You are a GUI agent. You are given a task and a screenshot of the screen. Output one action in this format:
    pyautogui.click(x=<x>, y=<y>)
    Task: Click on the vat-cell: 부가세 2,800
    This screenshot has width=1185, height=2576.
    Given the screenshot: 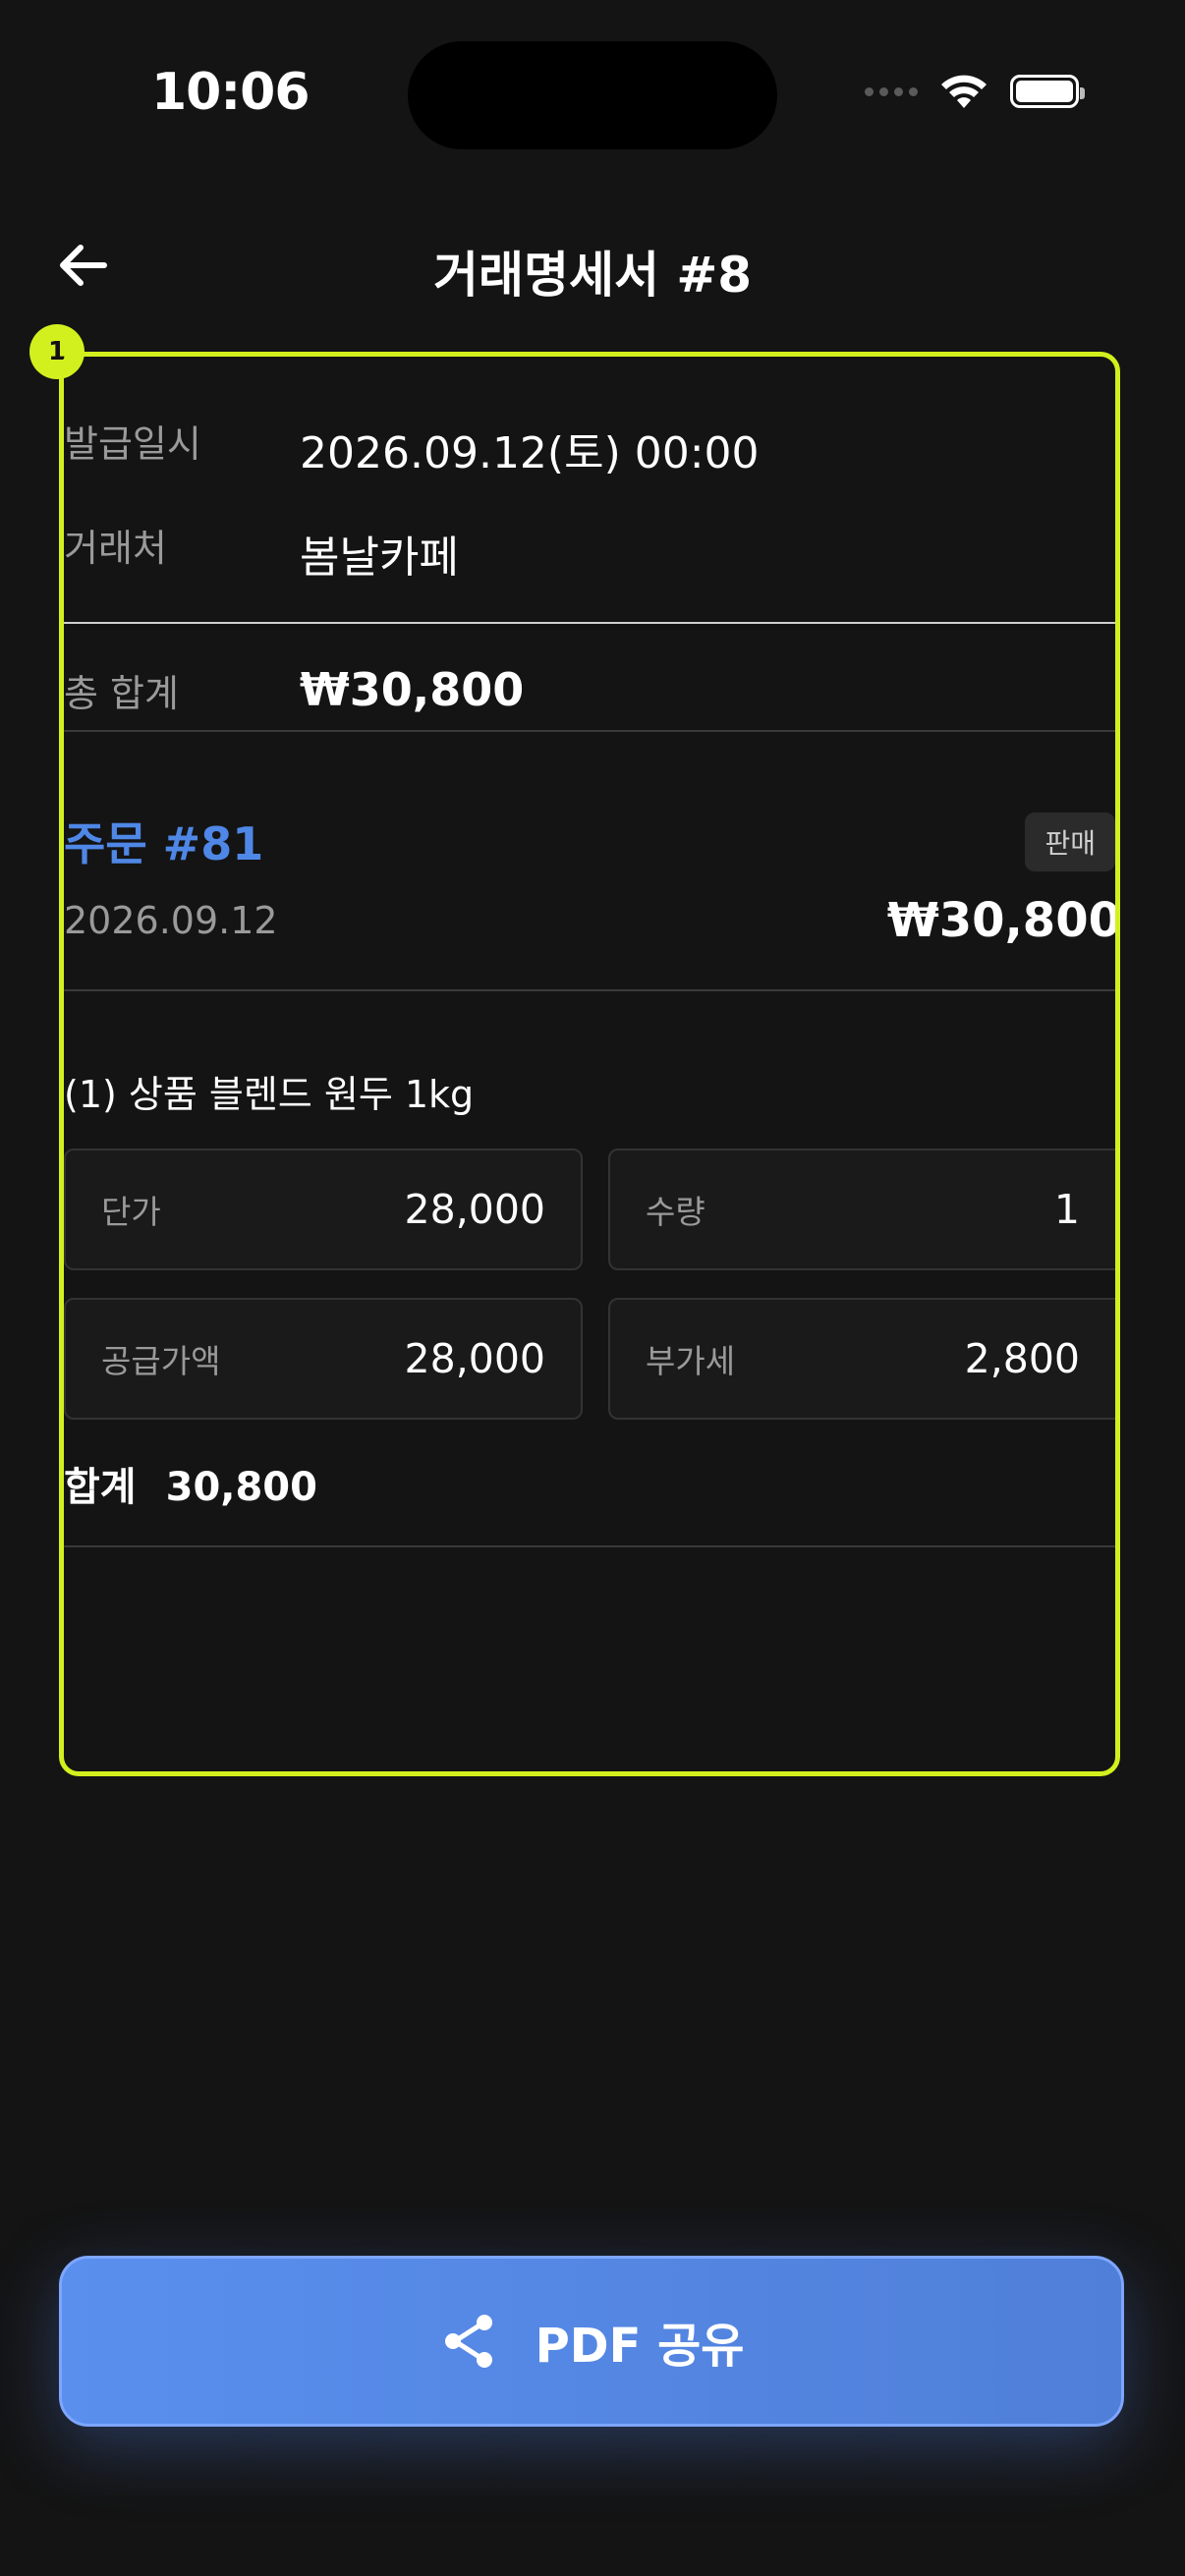 What is the action you would take?
    pyautogui.click(x=862, y=1359)
    